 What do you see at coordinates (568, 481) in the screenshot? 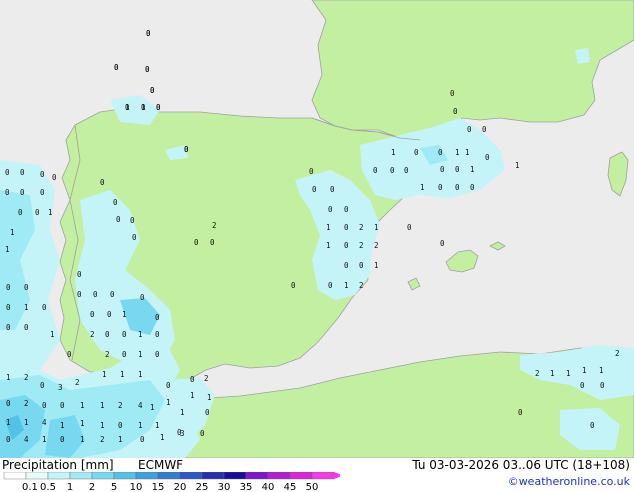
I see `legend-credit: ©weatheronline.co.uk` at bounding box center [568, 481].